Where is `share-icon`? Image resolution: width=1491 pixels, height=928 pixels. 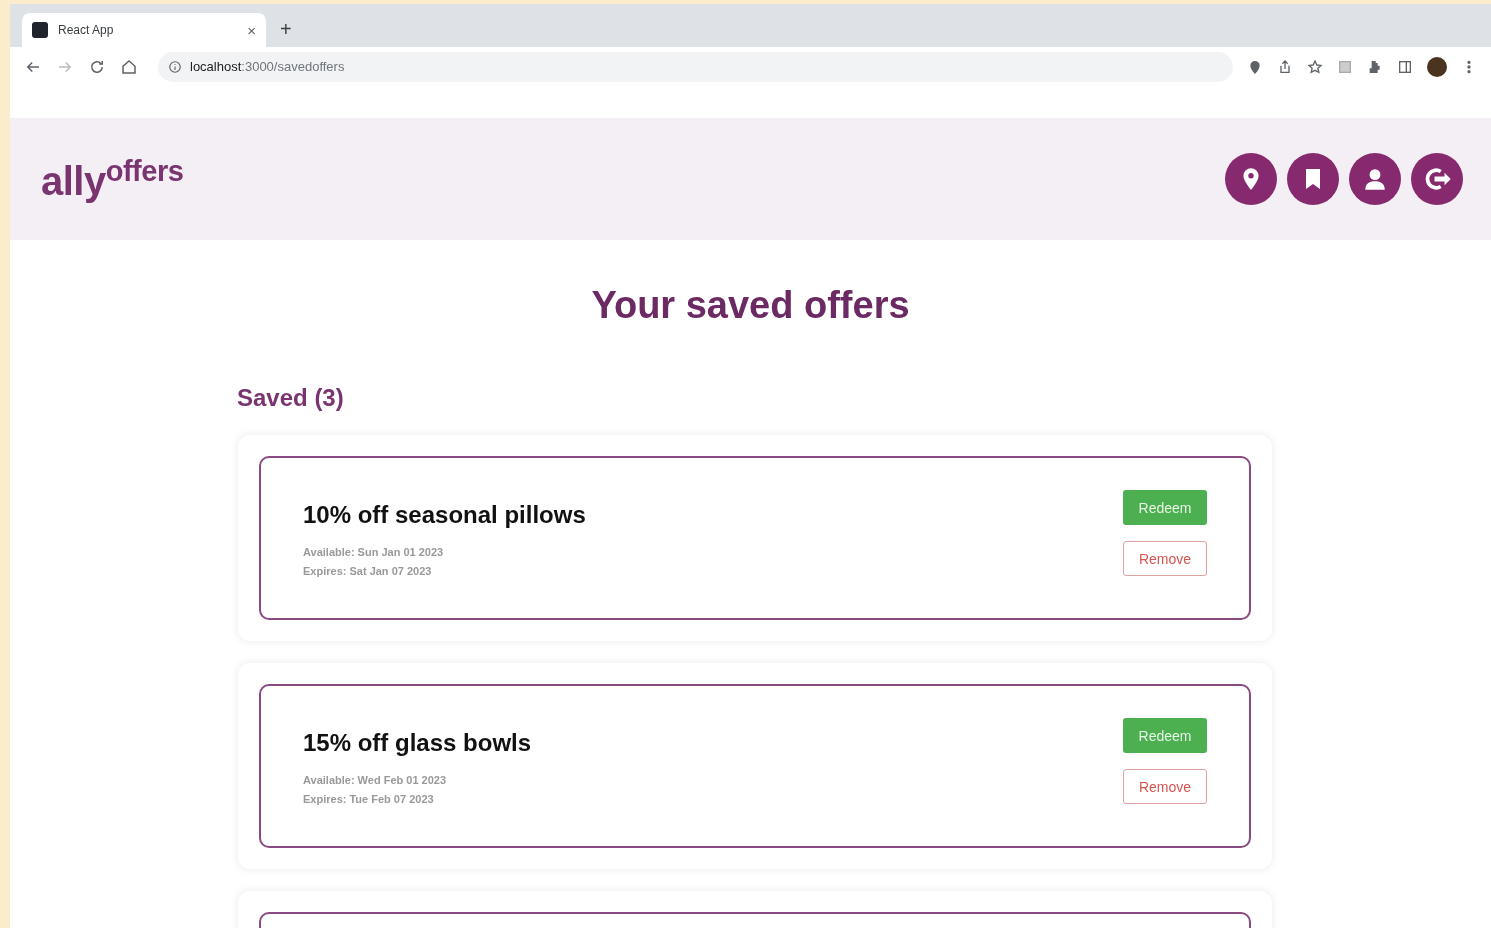
share-icon is located at coordinates (1285, 66).